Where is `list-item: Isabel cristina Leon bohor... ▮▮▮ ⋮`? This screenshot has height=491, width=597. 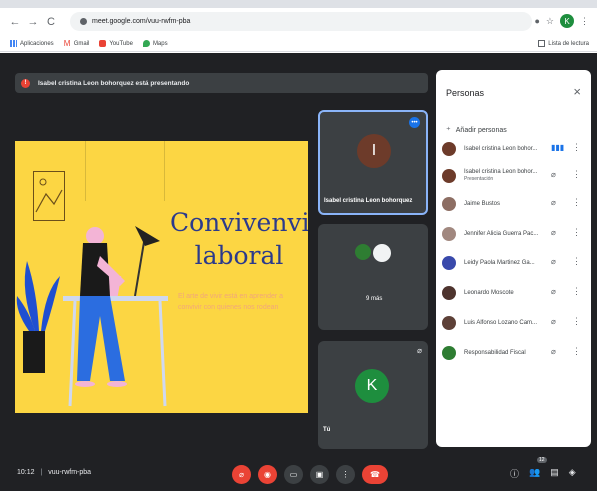 list-item: Isabel cristina Leon bohor... ▮▮▮ ⋮ is located at coordinates (514, 149).